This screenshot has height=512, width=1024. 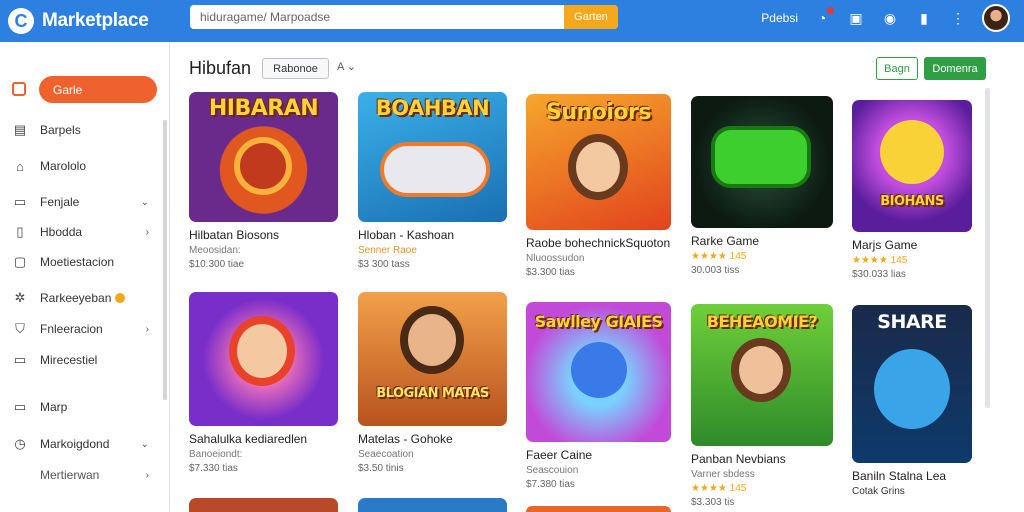 I want to click on sidebar-item: ◷ Markoigdond ⌄, so click(x=82, y=444).